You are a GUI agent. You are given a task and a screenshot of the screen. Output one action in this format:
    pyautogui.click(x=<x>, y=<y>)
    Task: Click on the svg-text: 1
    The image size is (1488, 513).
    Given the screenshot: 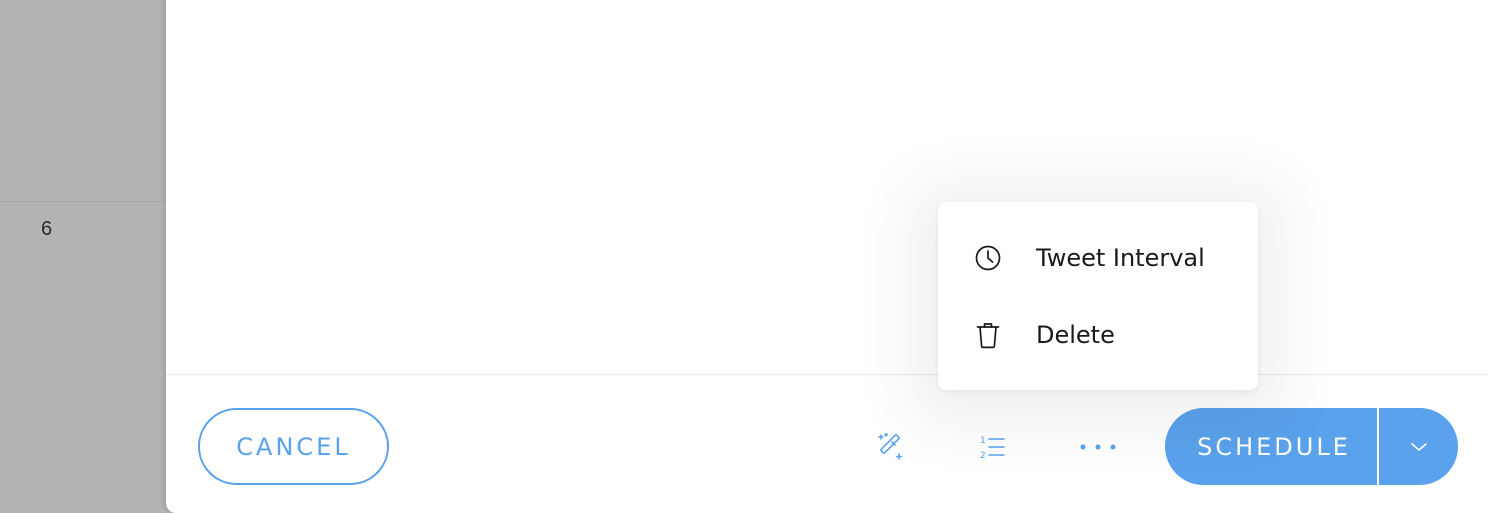 What is the action you would take?
    pyautogui.click(x=983, y=441)
    